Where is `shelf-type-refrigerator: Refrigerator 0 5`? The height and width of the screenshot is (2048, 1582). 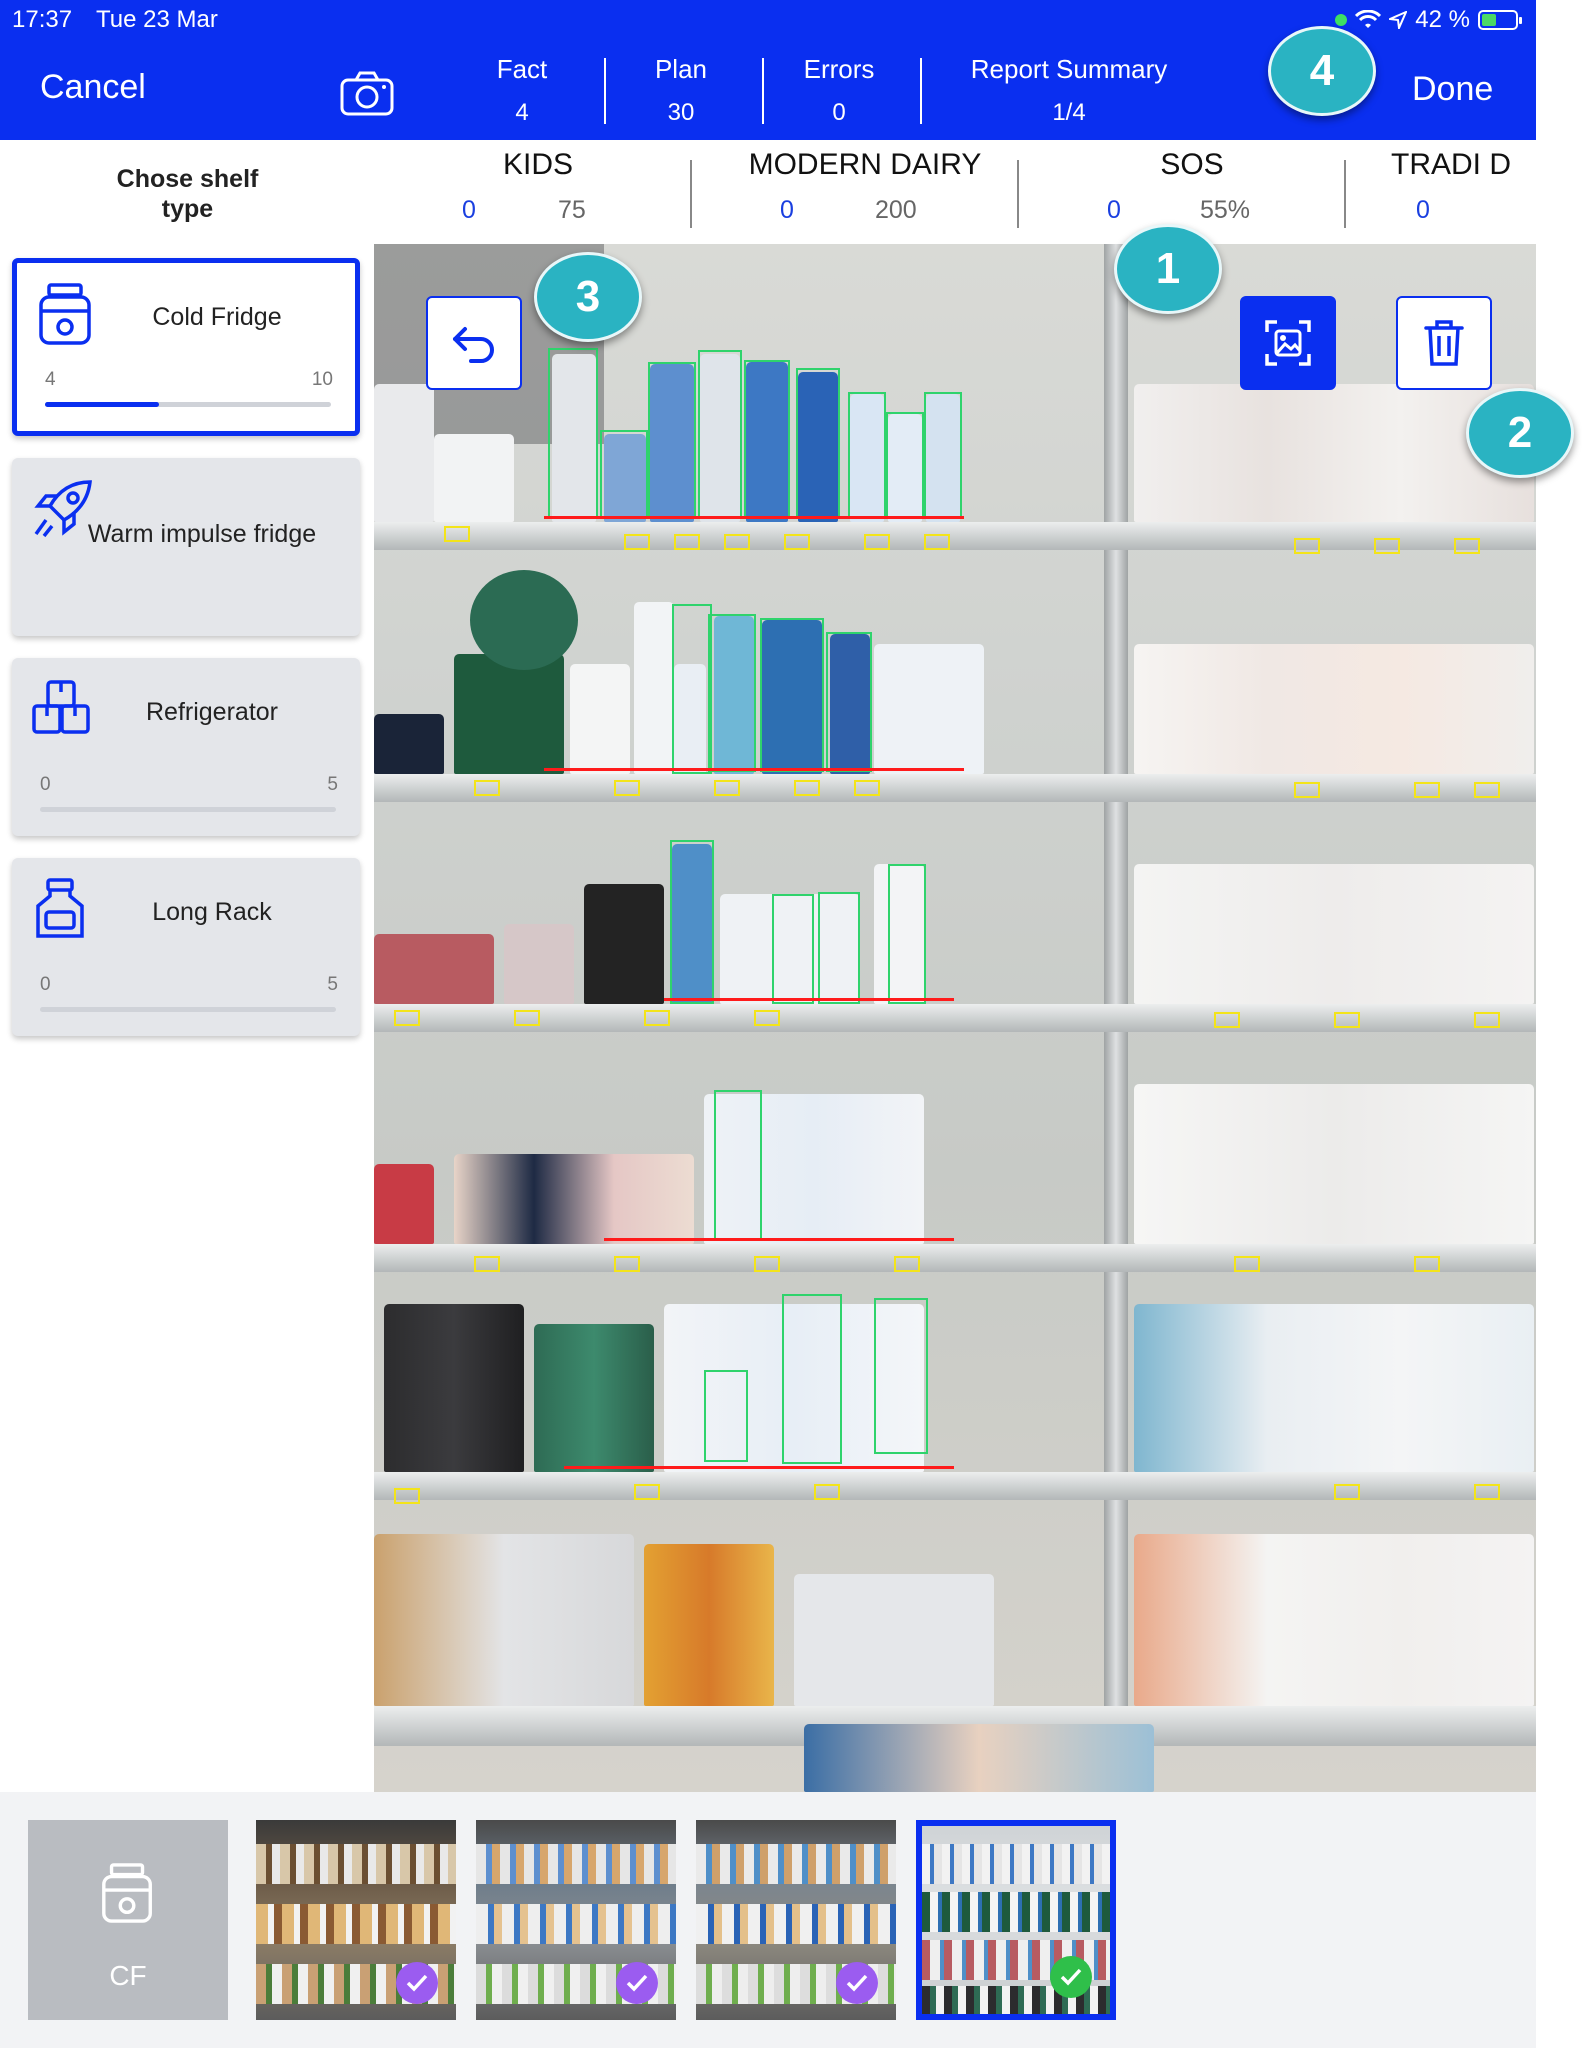
shelf-type-refrigerator: Refrigerator 0 5 is located at coordinates (186, 747).